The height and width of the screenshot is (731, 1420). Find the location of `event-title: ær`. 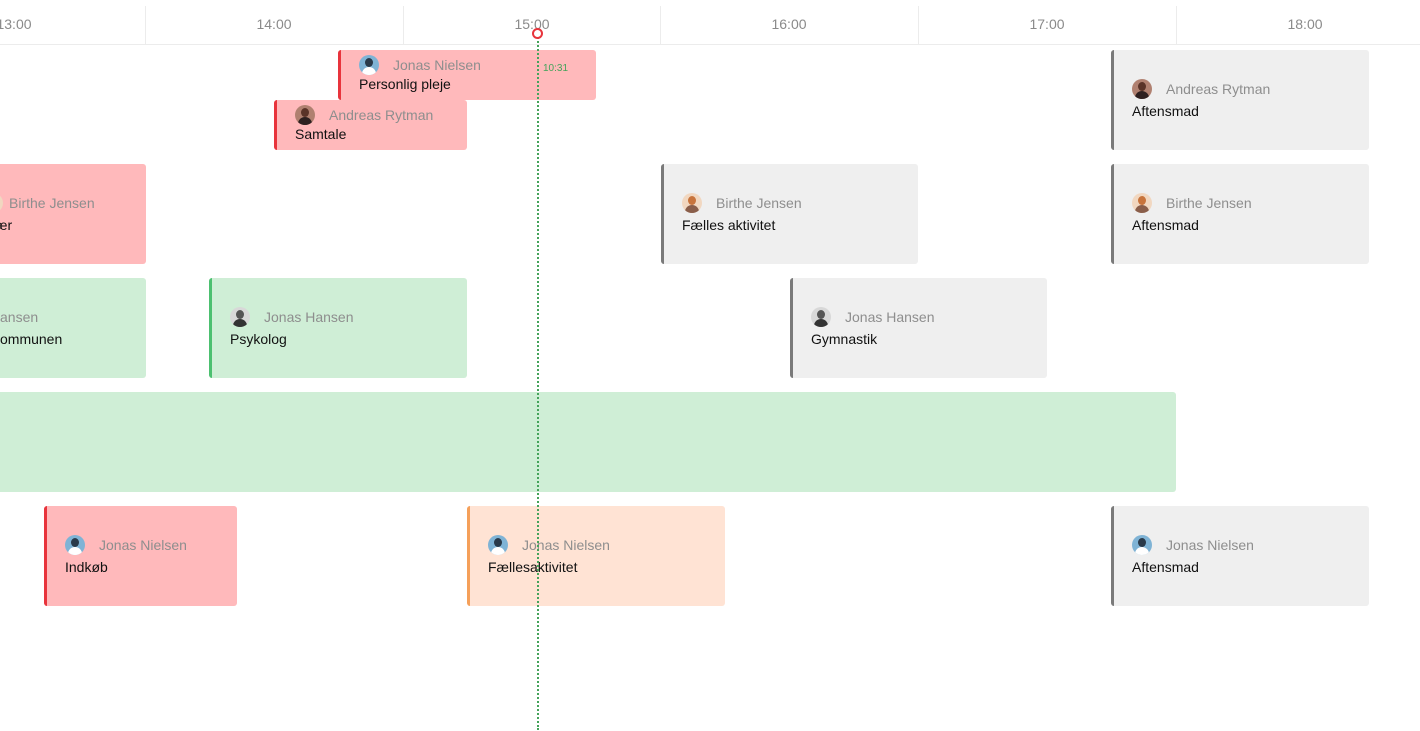

event-title: ær is located at coordinates (6, 225).